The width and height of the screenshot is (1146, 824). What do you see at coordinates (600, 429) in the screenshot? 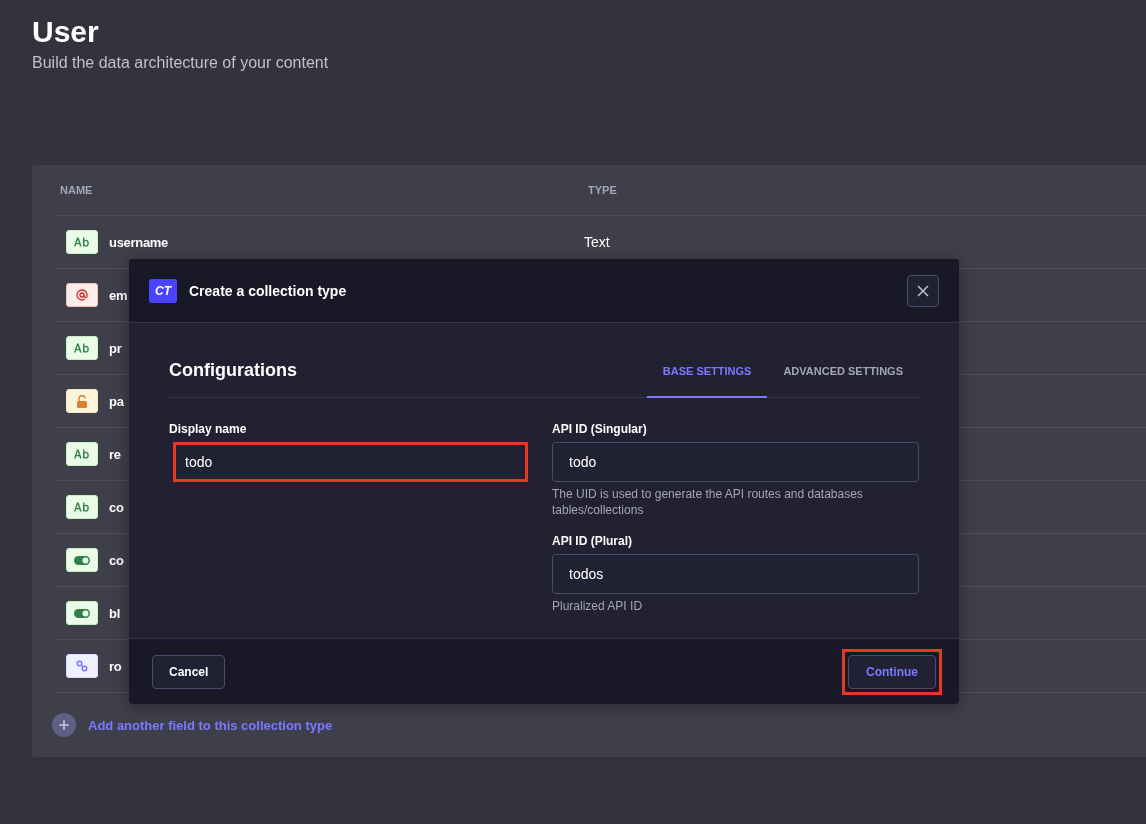
I see `field-label: API ID (Singular)` at bounding box center [600, 429].